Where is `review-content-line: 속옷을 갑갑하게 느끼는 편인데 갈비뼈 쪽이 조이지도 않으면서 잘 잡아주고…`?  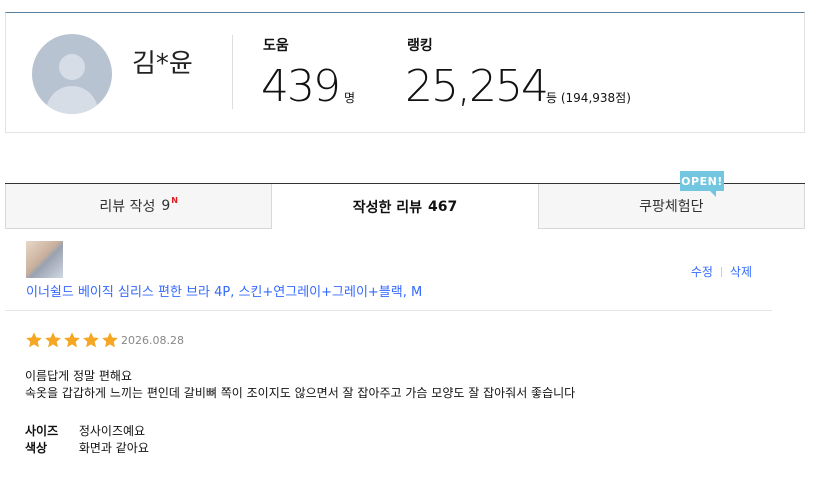
review-content-line: 속옷을 갑갑하게 느끼는 편인데 갈비뼈 쪽이 조이지도 않으면서 잘 잡아주고… is located at coordinates (300, 393).